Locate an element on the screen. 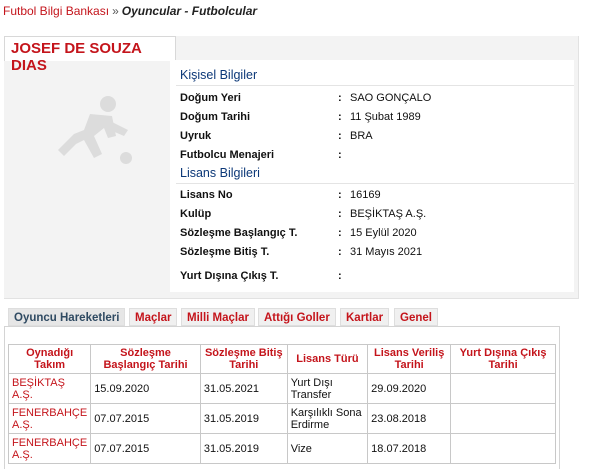 The width and height of the screenshot is (590, 469). info-row-birthdate: Doğum Tarihi : 11 Şubat 1989 is located at coordinates (376, 120).